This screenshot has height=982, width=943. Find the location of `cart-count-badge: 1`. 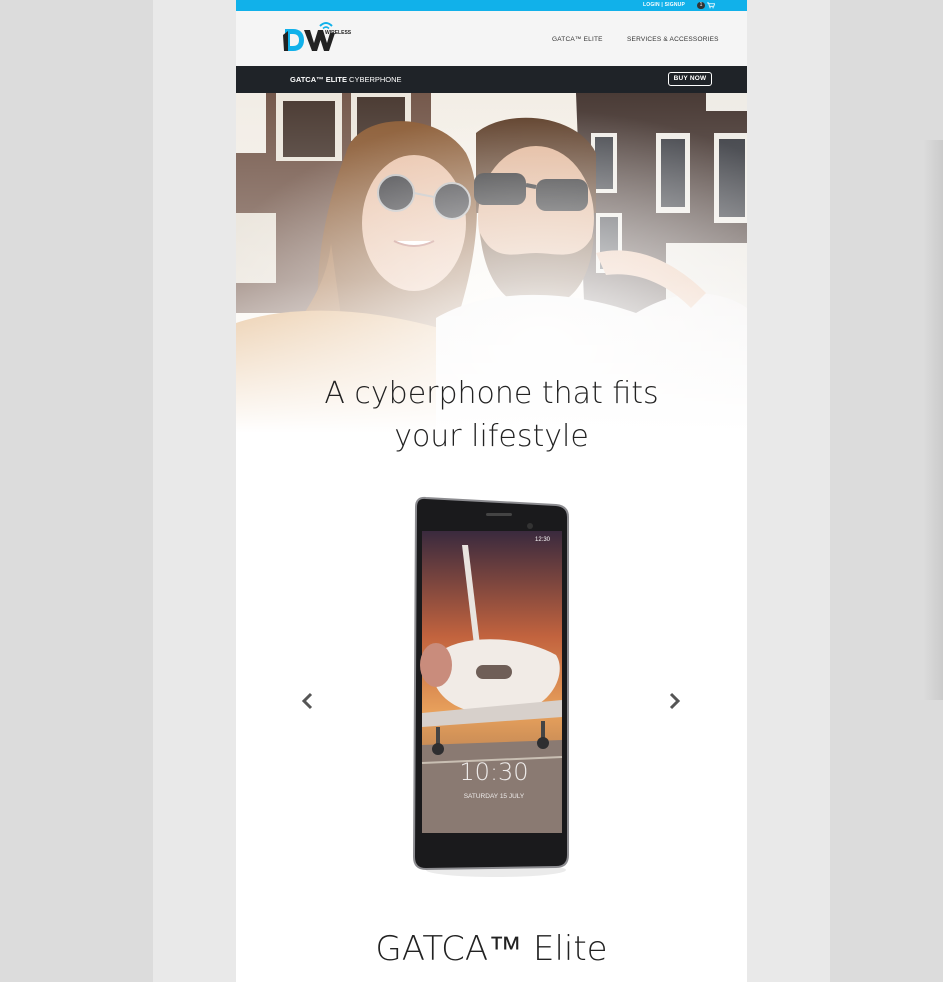

cart-count-badge: 1 is located at coordinates (701, 5).